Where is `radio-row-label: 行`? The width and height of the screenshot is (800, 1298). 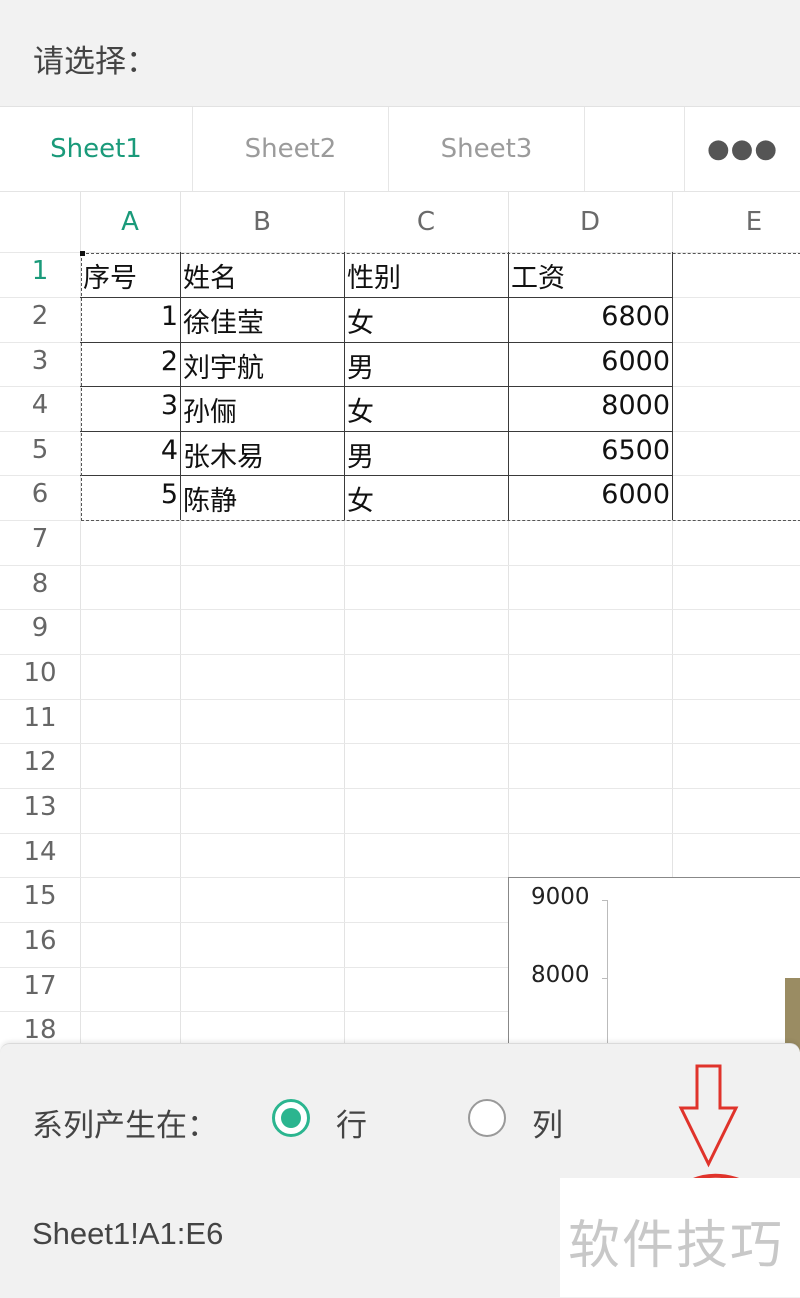
radio-row-label: 行 is located at coordinates (351, 1122).